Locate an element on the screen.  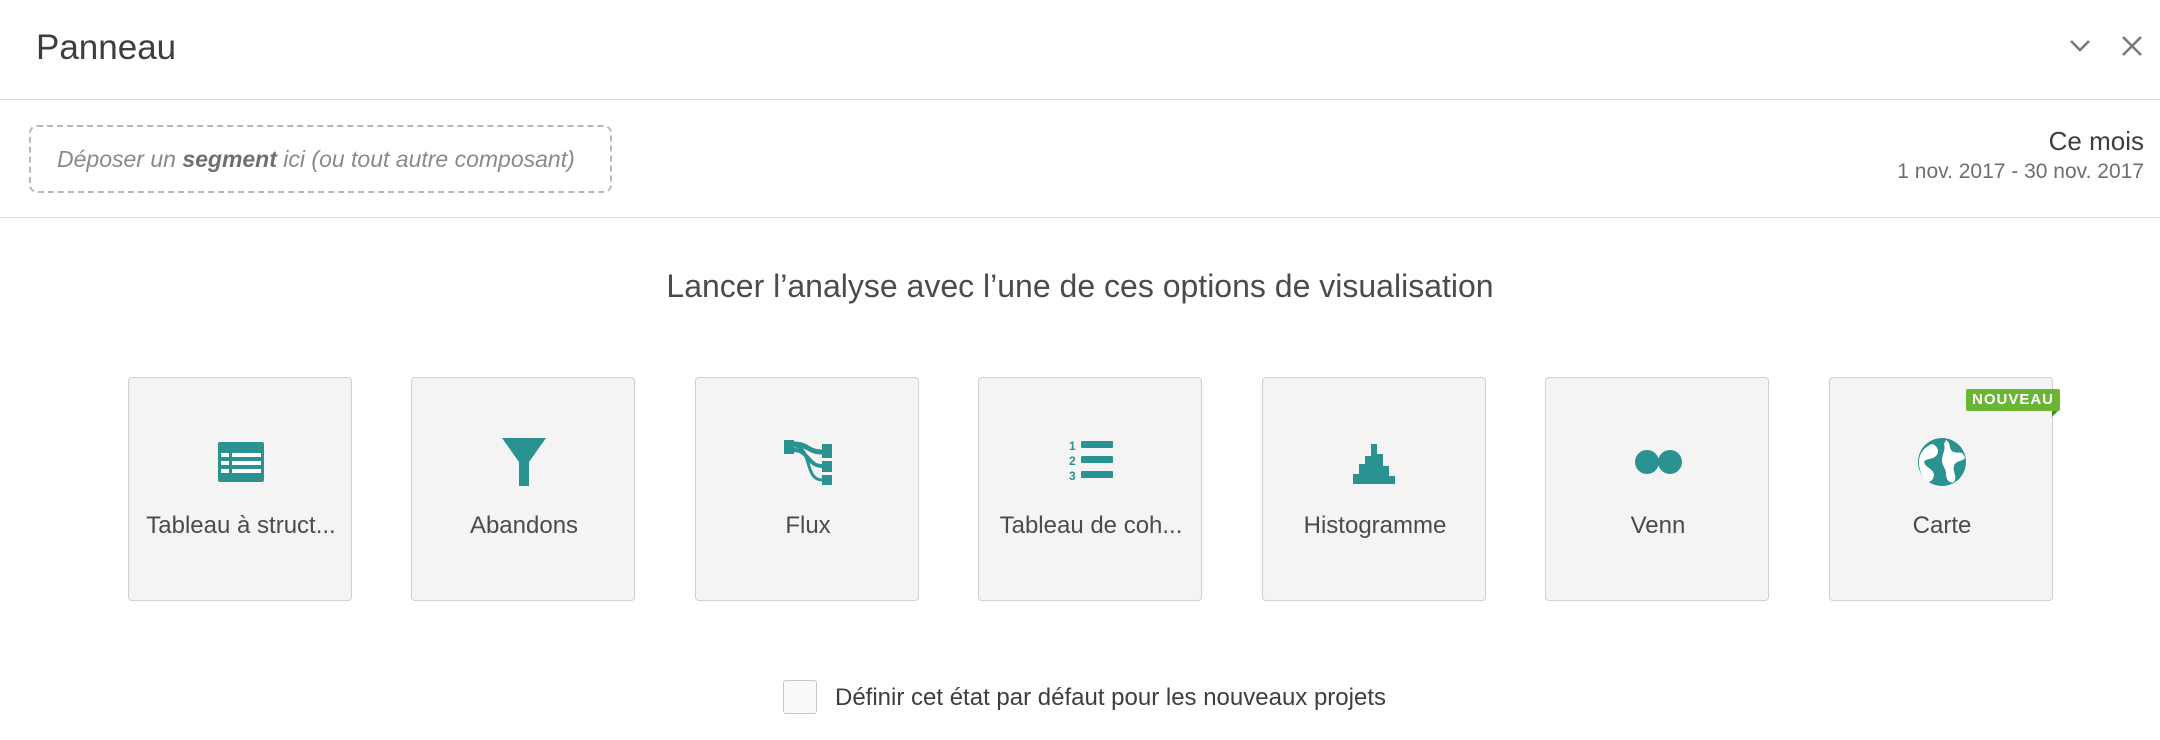
tile-map: NOUVEAU Carte is located at coordinates (1945, 489).